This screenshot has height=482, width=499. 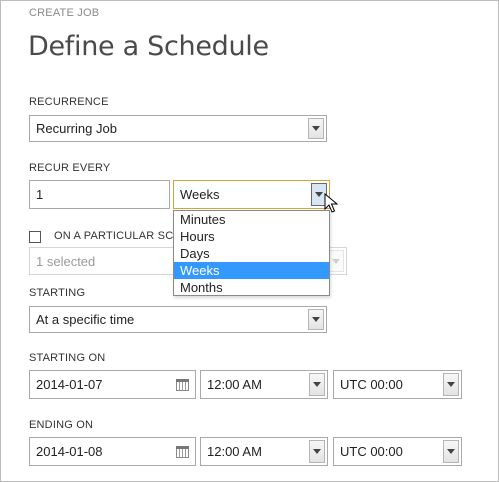 I want to click on end-time-value: 12:00 AM, so click(x=234, y=451).